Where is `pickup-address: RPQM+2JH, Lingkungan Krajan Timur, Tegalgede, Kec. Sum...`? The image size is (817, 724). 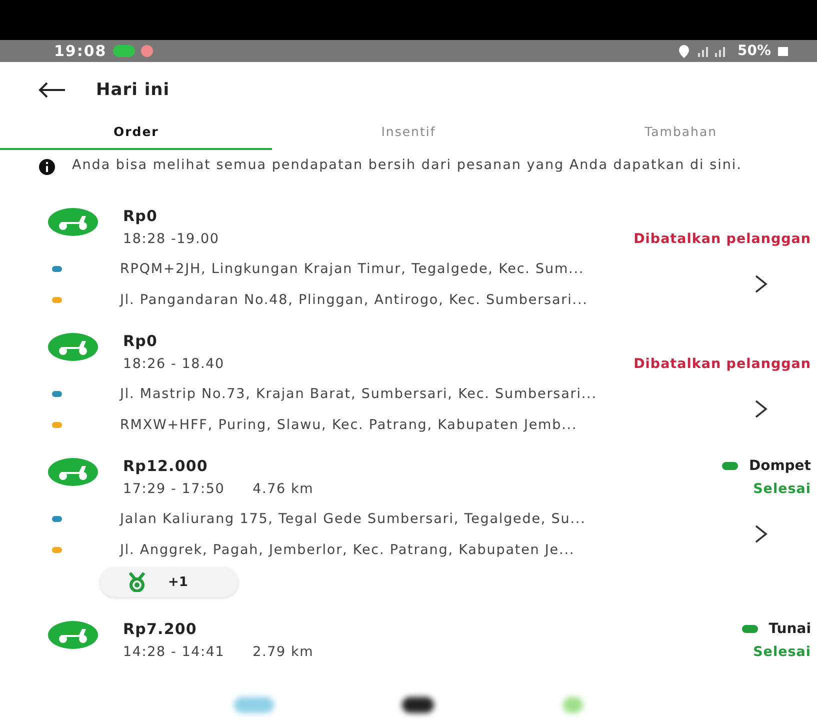 pickup-address: RPQM+2JH, Lingkungan Krajan Timur, Tegalgede, Kec. Sum... is located at coordinates (352, 268).